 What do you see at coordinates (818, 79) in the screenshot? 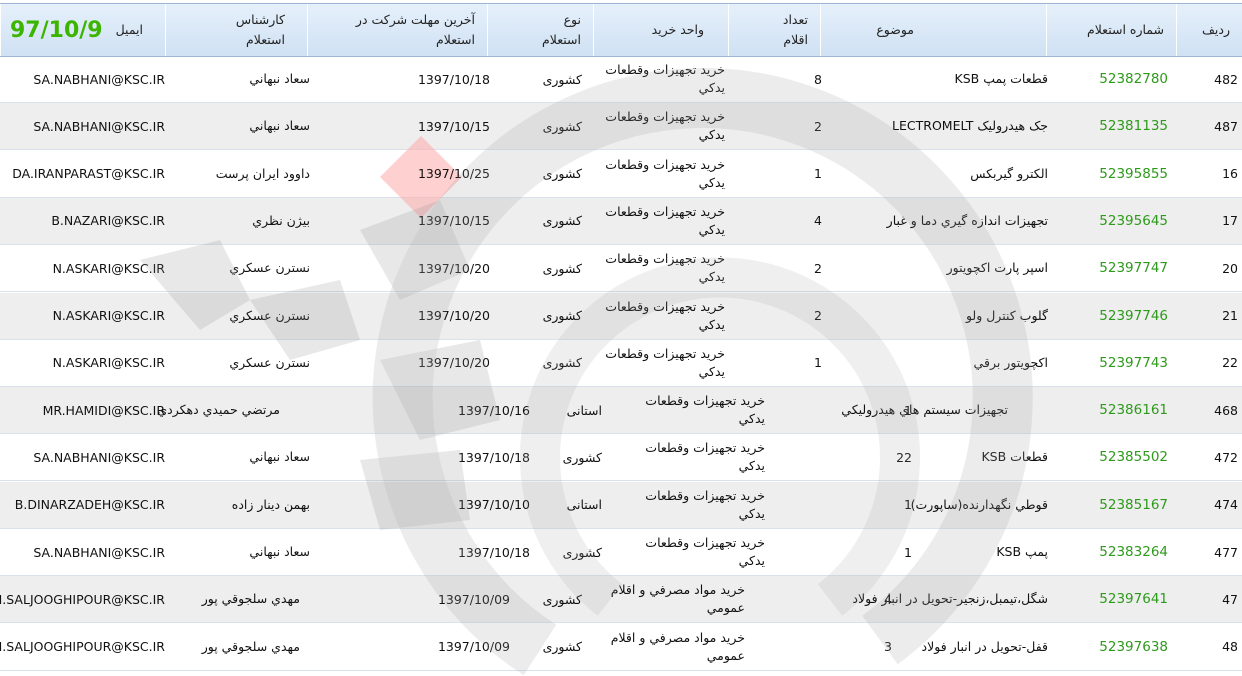
I see `cell-count: 8` at bounding box center [818, 79].